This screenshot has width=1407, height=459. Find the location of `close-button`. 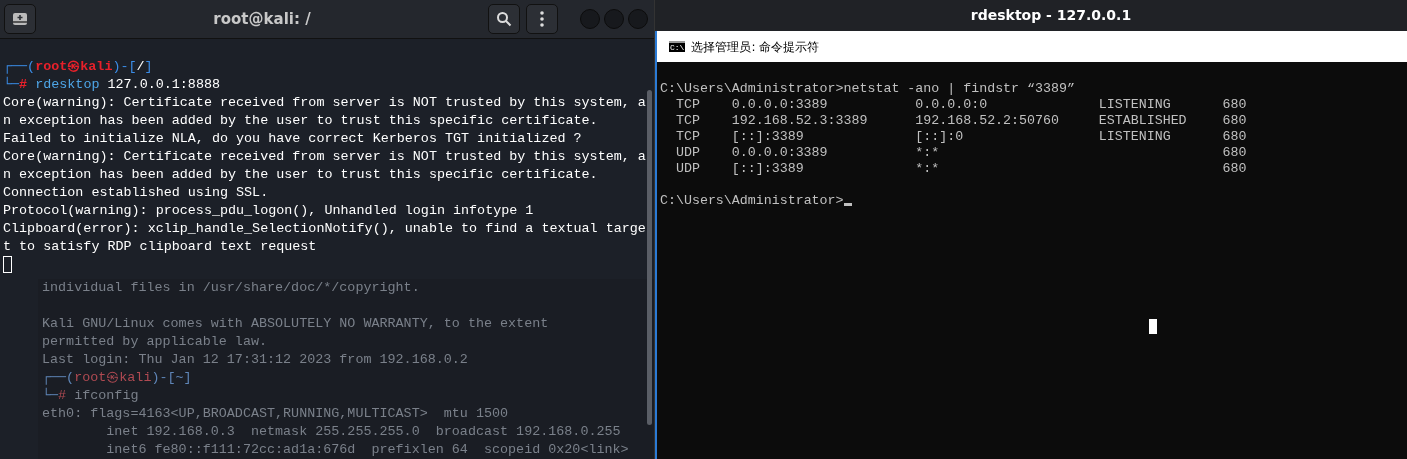

close-button is located at coordinates (638, 19).